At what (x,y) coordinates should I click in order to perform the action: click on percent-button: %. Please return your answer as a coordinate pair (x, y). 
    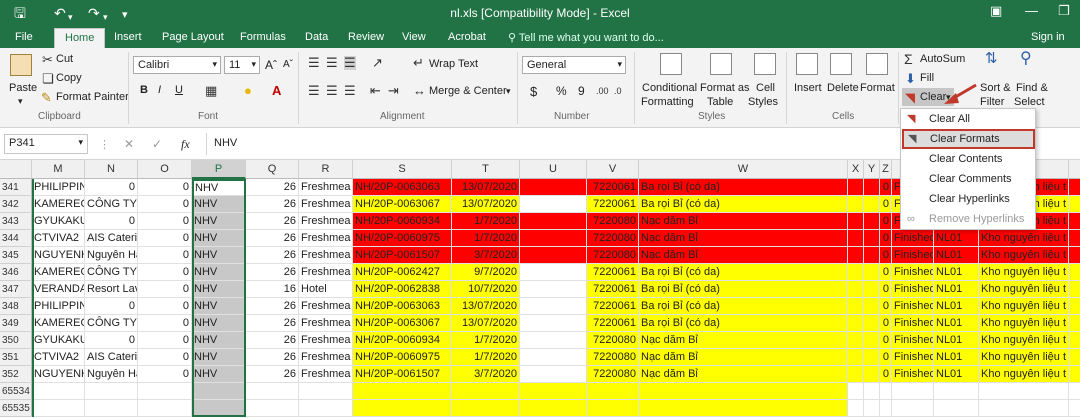
    Looking at the image, I should click on (561, 91).